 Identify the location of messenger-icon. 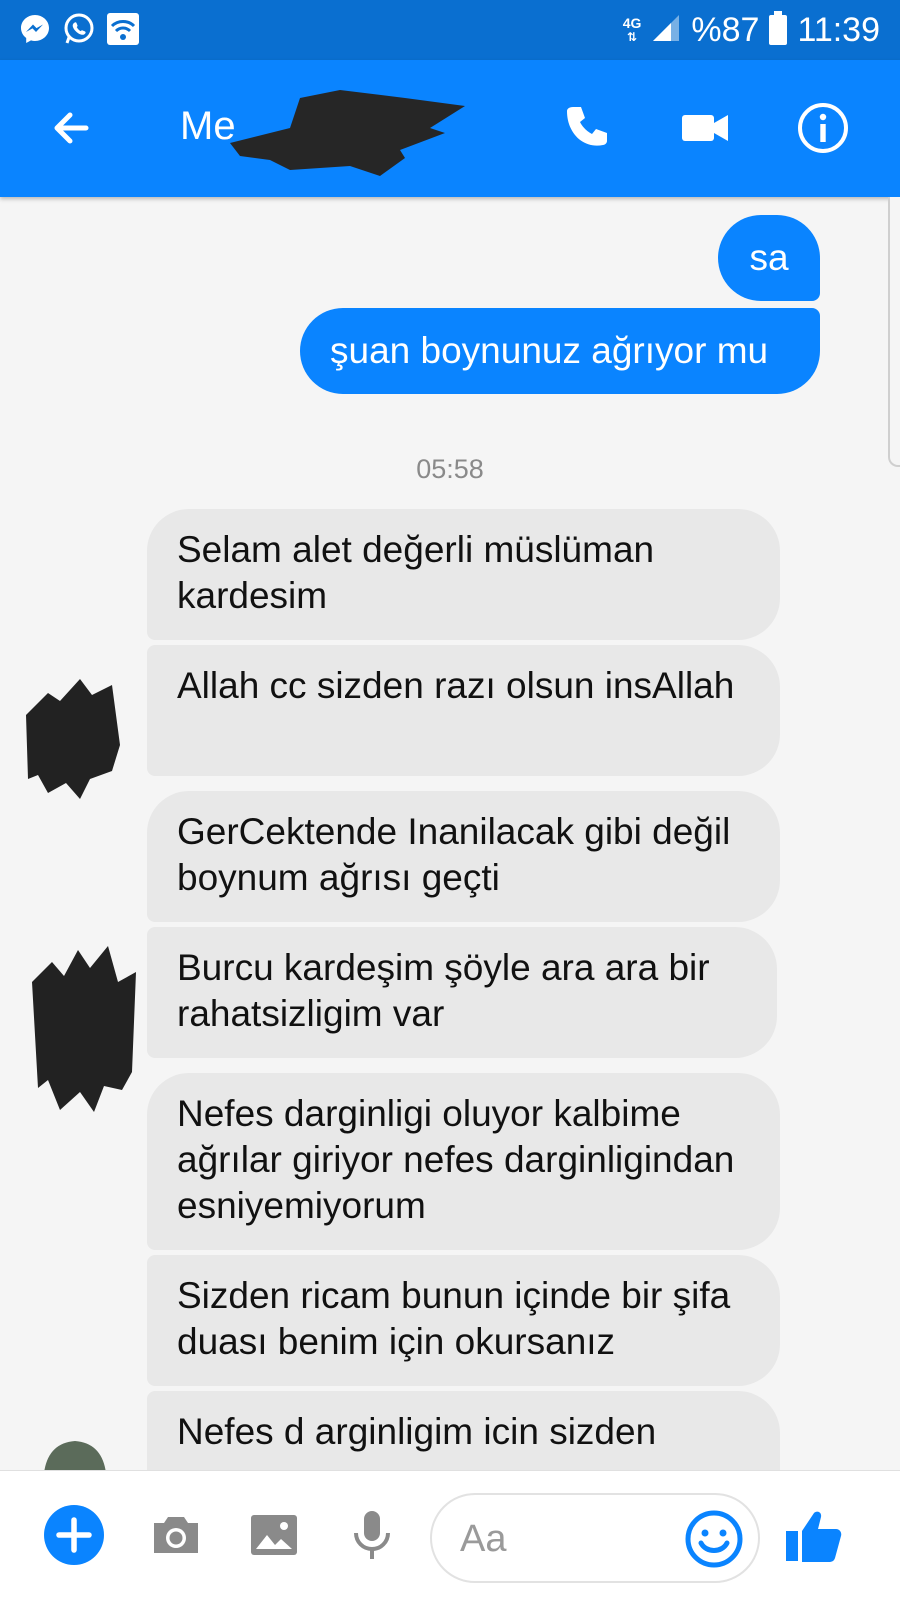
(35, 29).